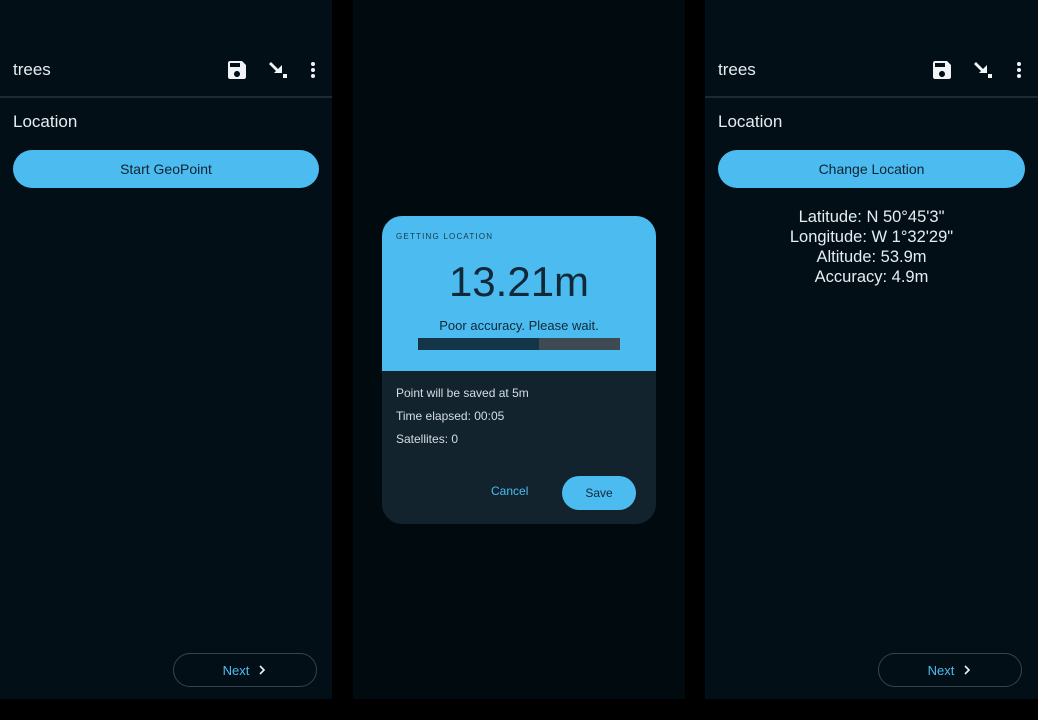  What do you see at coordinates (450, 416) in the screenshot?
I see `time-elapsed-text: Time elapsed: 00:05` at bounding box center [450, 416].